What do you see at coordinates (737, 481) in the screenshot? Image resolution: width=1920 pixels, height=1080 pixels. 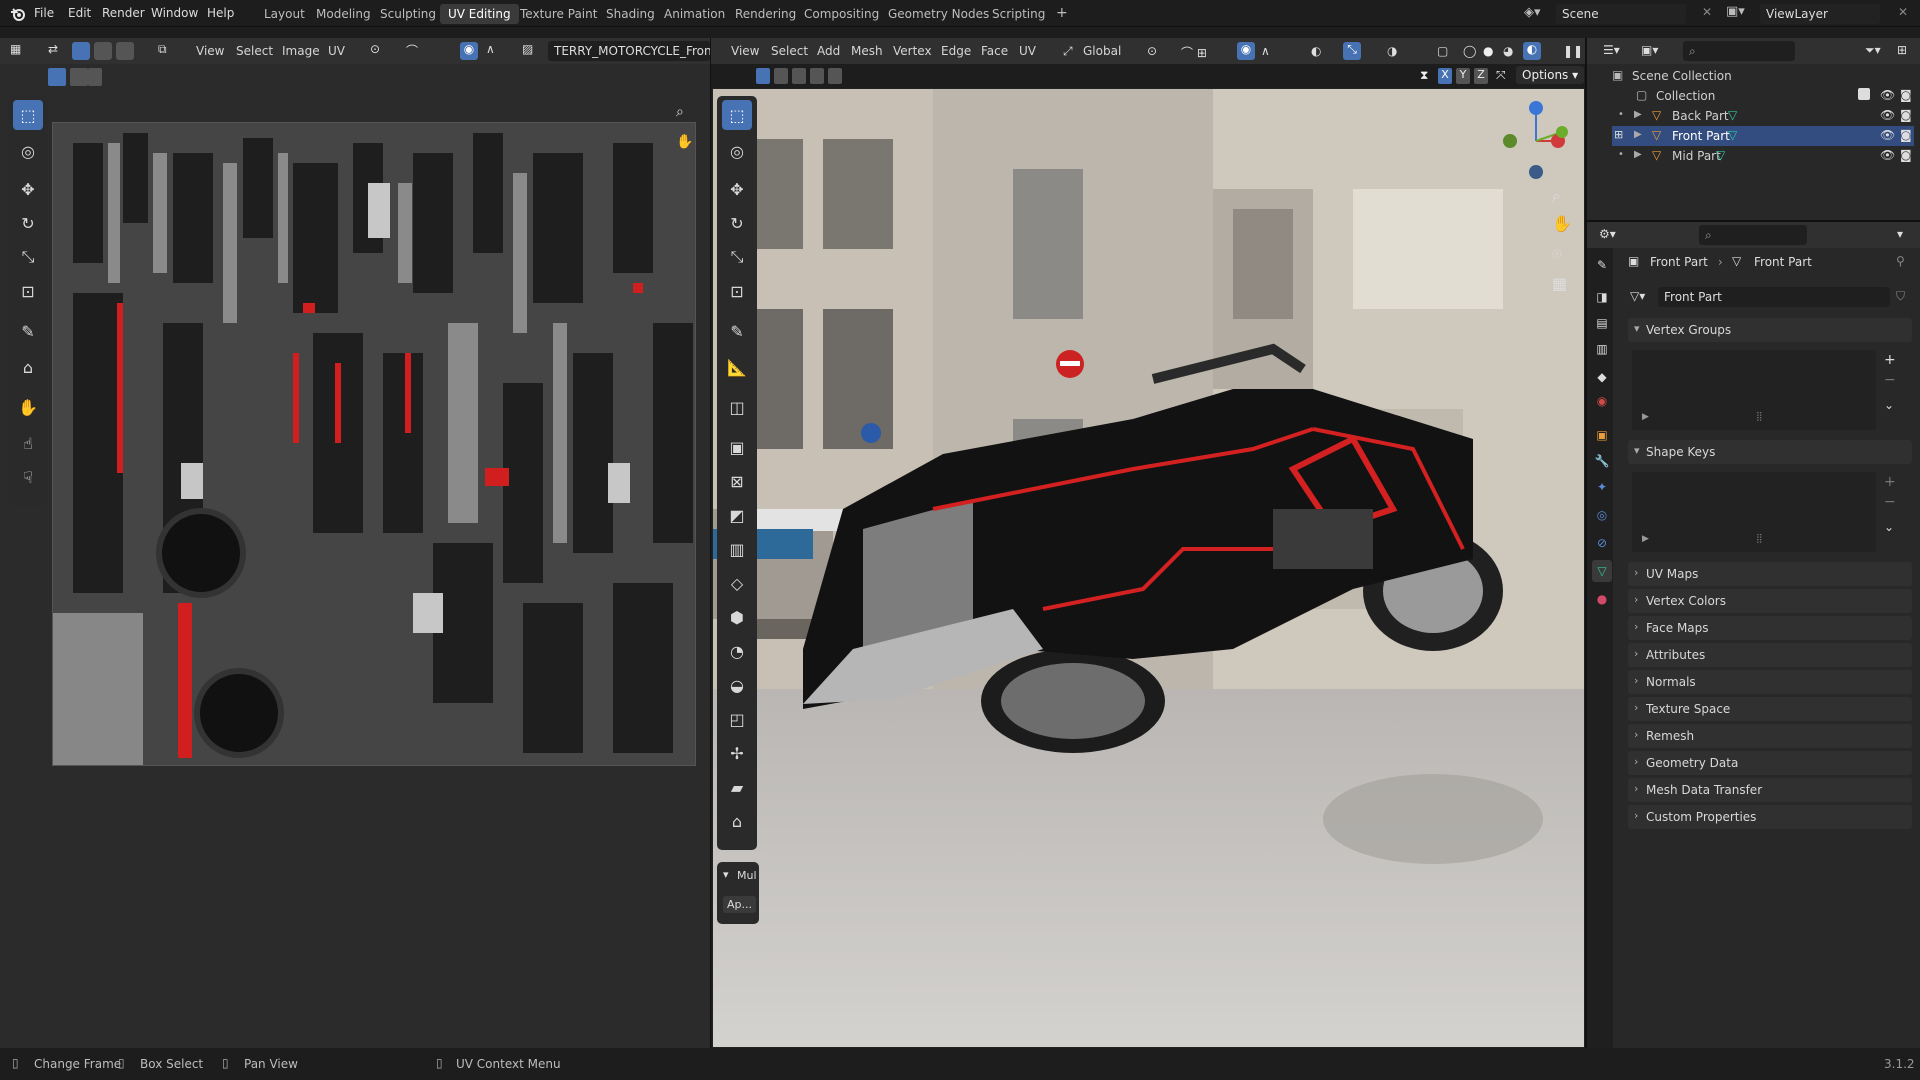 I see `inset-tool: ⊠` at bounding box center [737, 481].